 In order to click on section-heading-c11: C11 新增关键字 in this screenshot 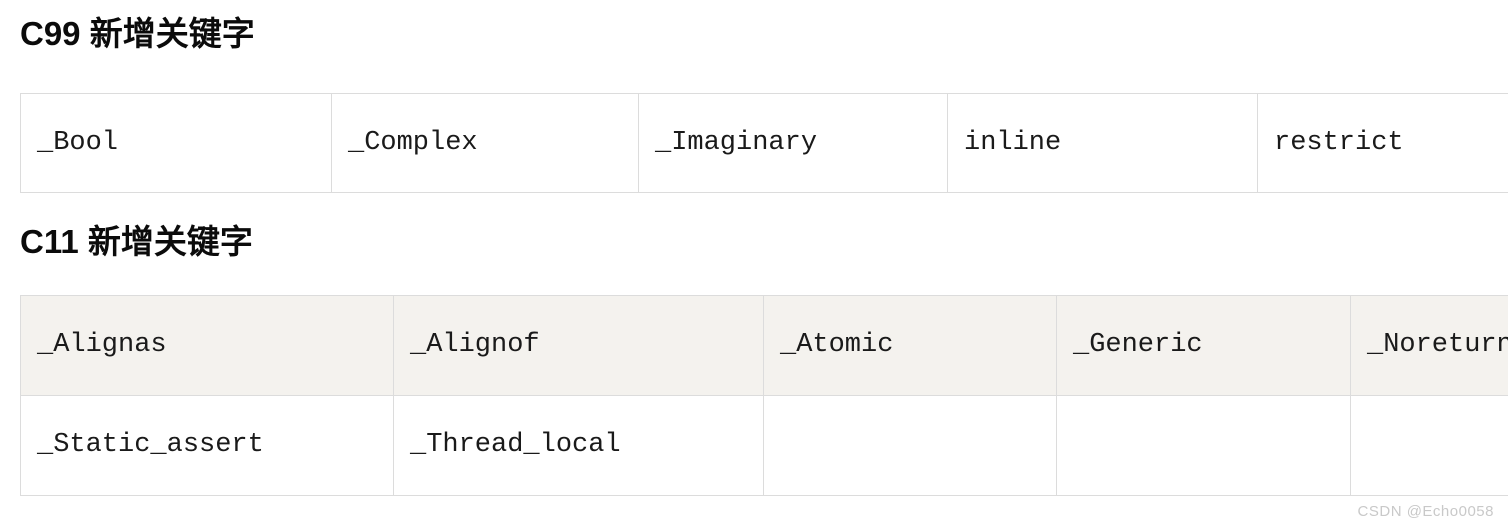, I will do `click(136, 241)`.